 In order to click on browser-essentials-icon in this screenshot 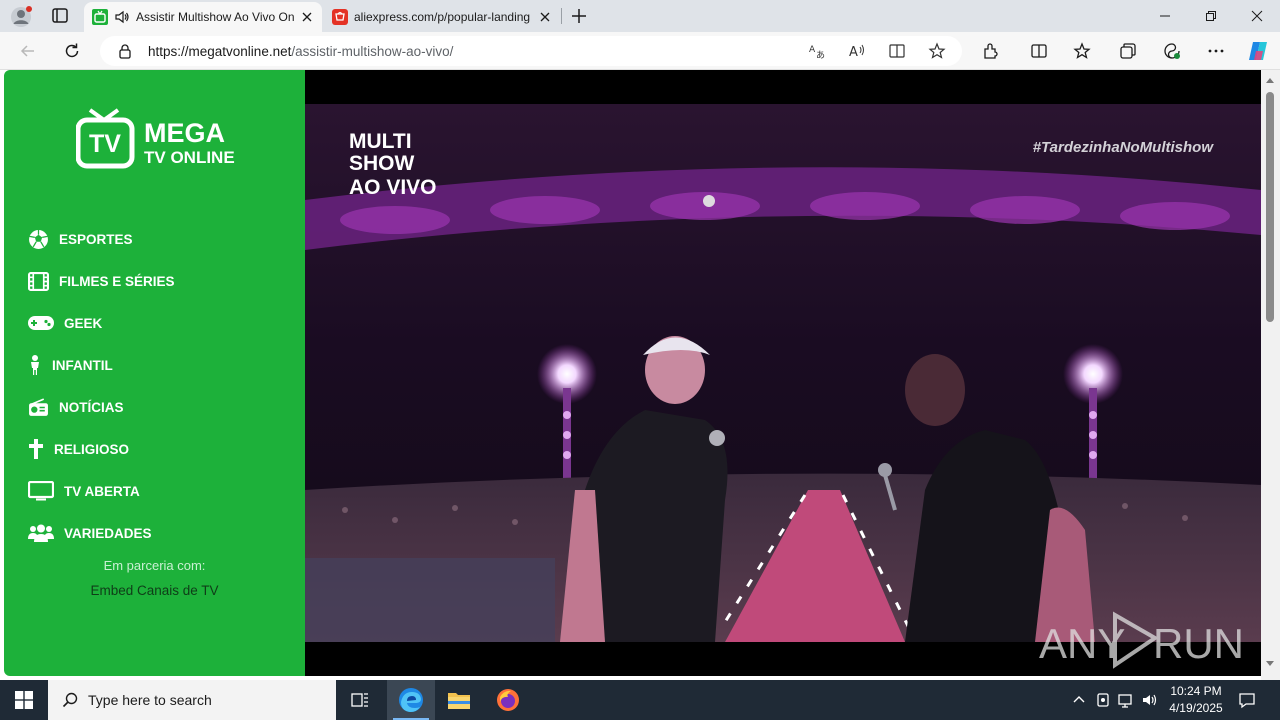, I will do `click(1172, 51)`.